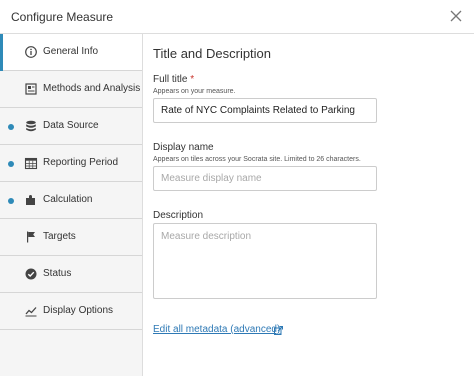 The height and width of the screenshot is (376, 474). What do you see at coordinates (192, 79) in the screenshot?
I see `required-marker: *` at bounding box center [192, 79].